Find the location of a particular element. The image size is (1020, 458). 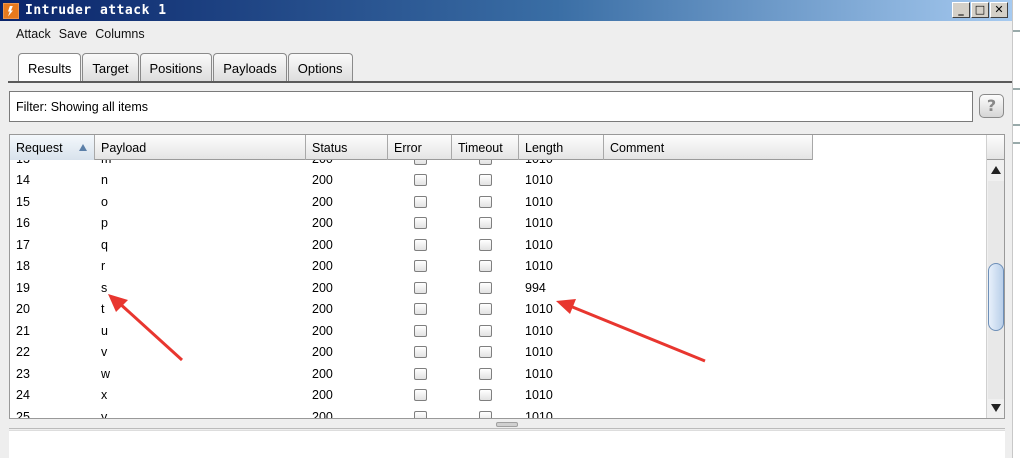

menu-attack: Attack is located at coordinates (33, 34).